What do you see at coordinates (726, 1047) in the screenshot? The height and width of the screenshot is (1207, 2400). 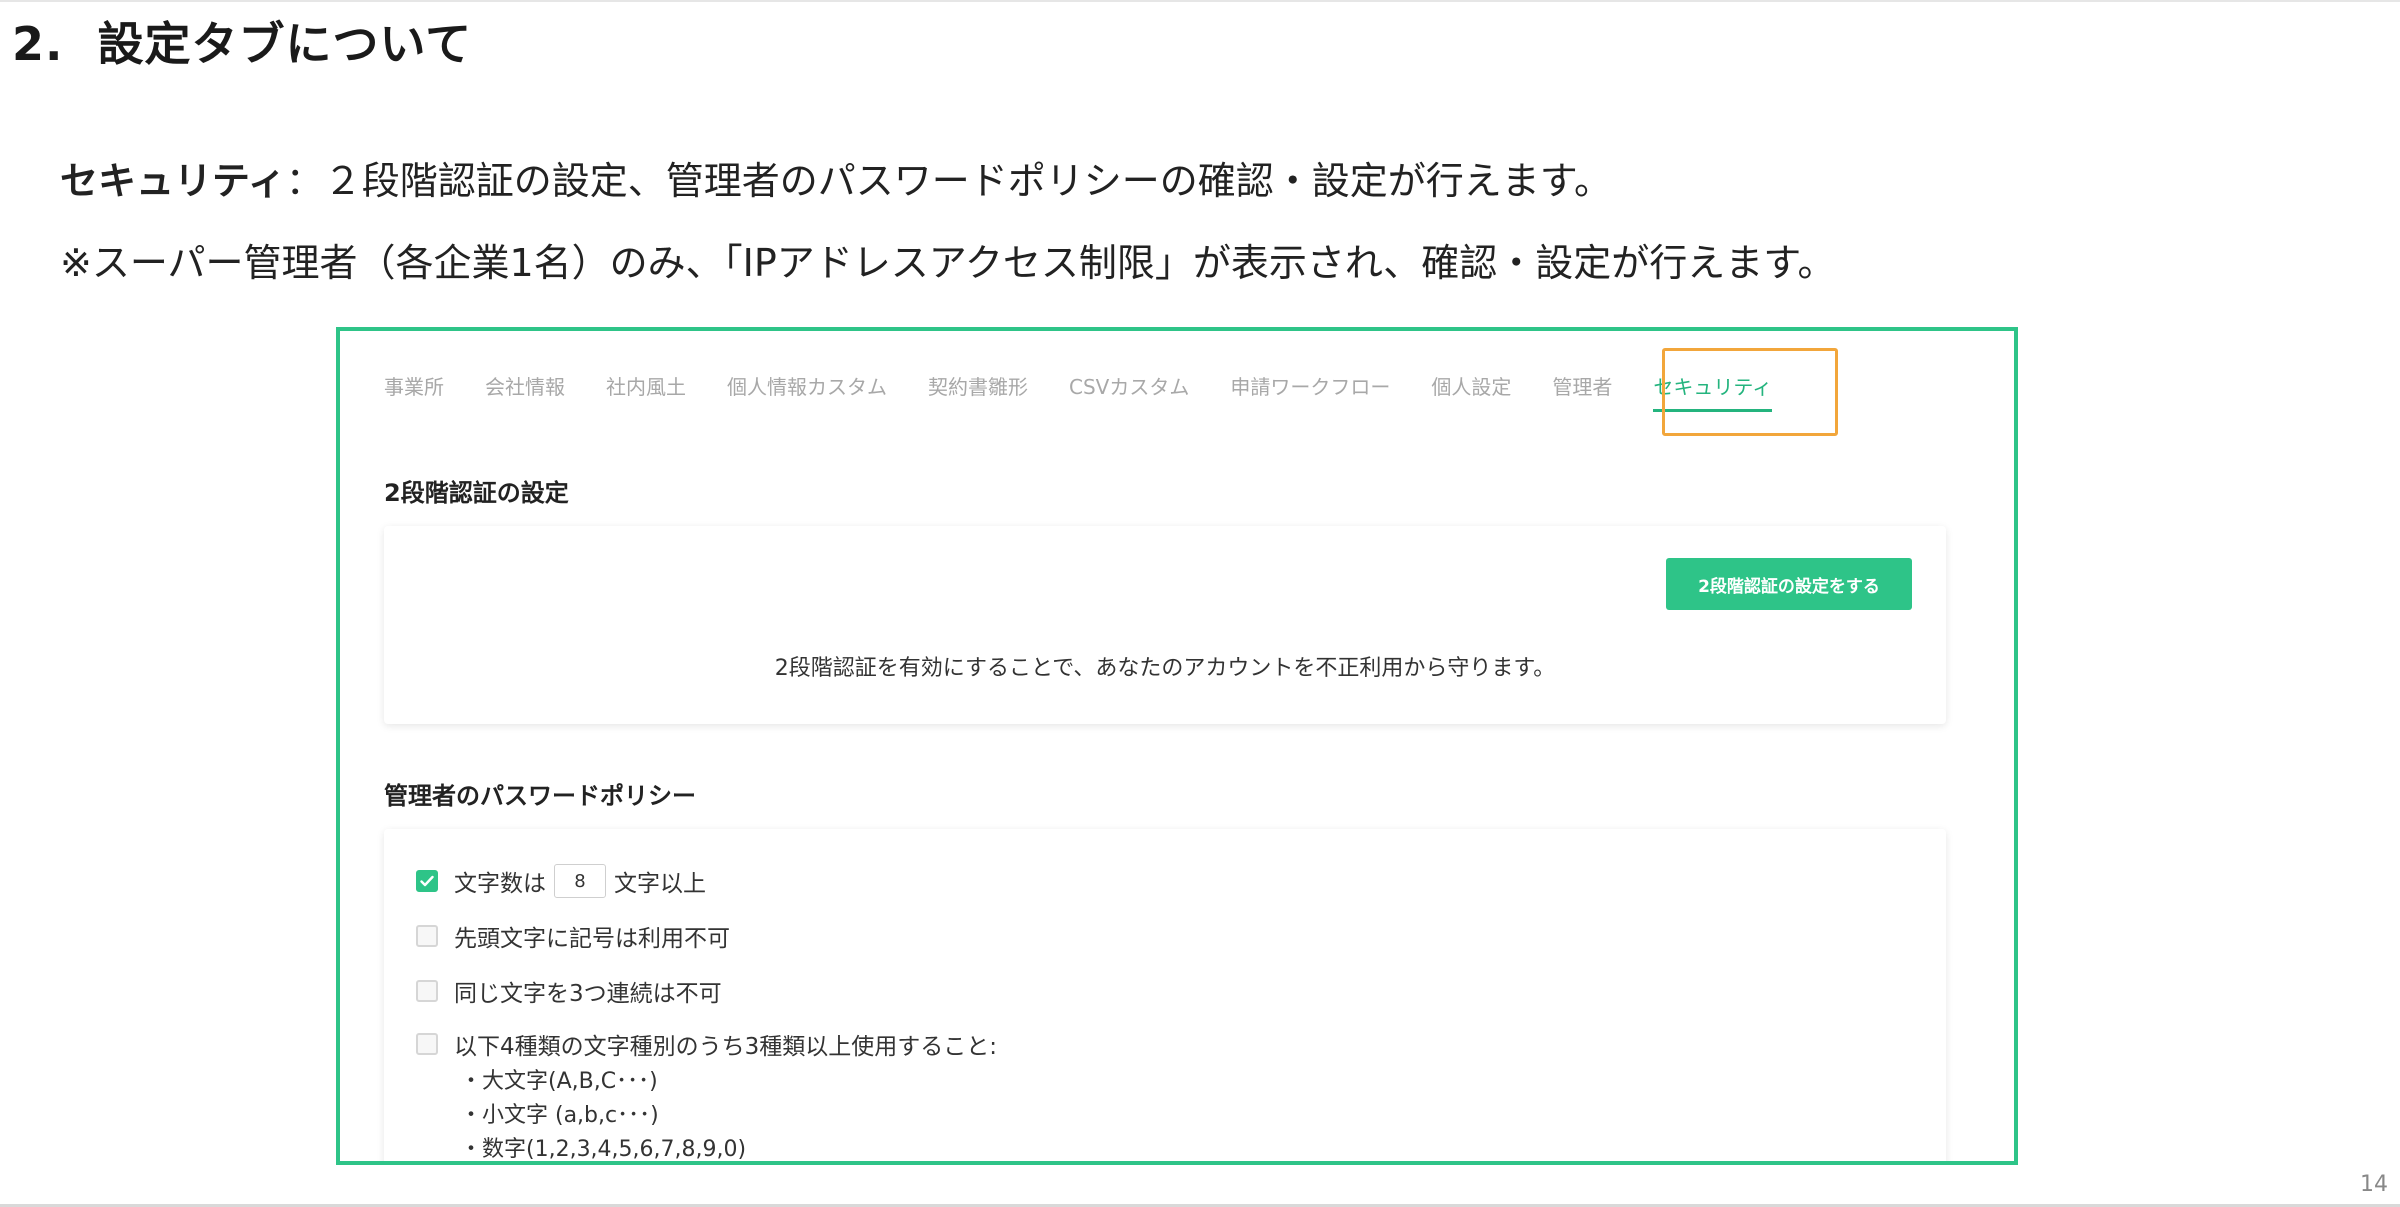 I see `char-types-label: 以下4種類の文字種別のうち3種類以上使用すること:` at bounding box center [726, 1047].